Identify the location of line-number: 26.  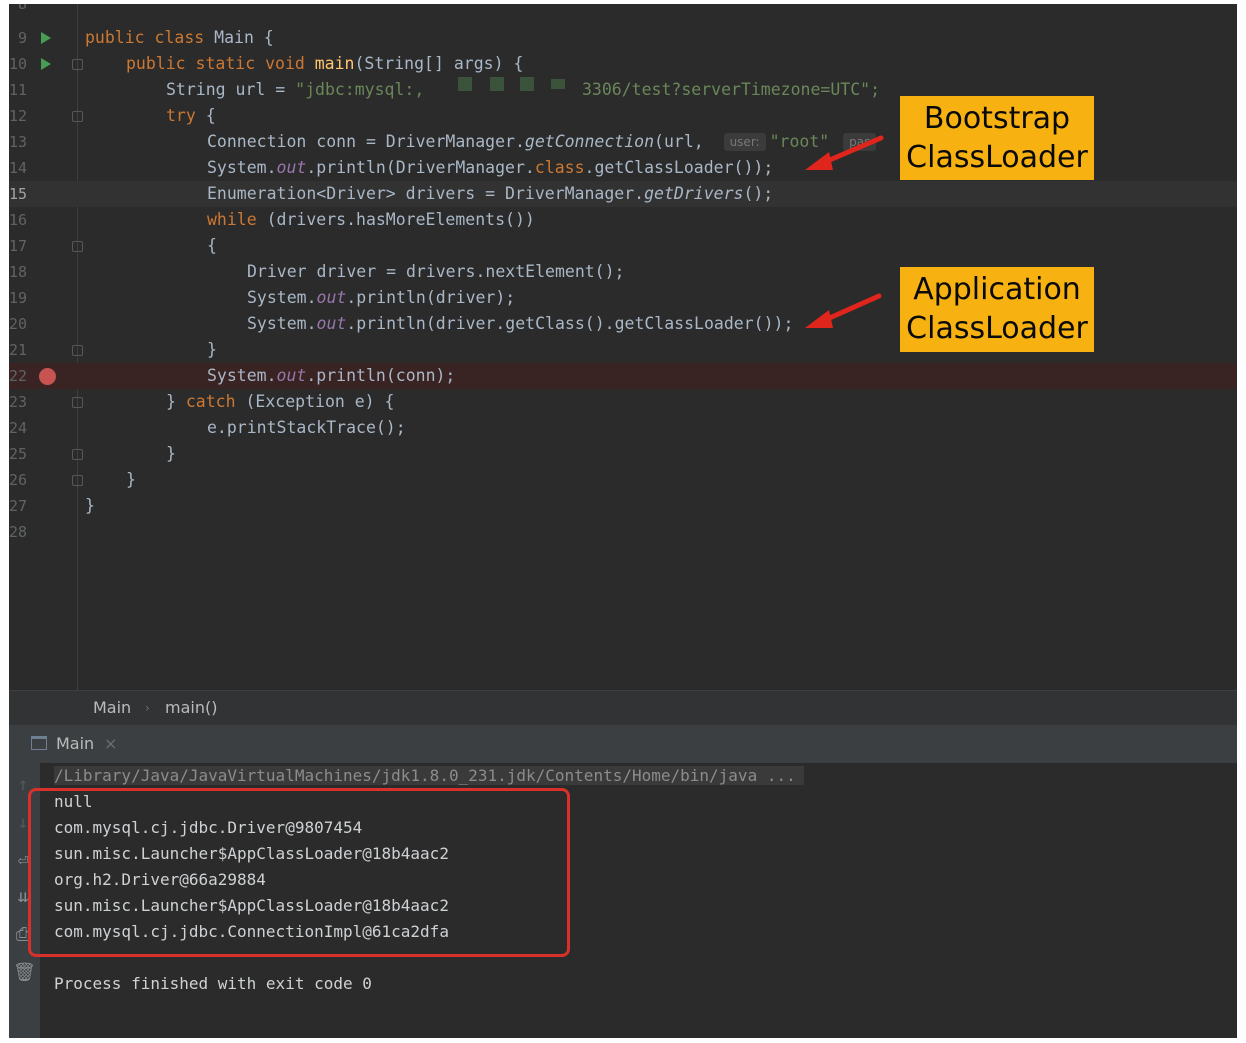
(18, 480).